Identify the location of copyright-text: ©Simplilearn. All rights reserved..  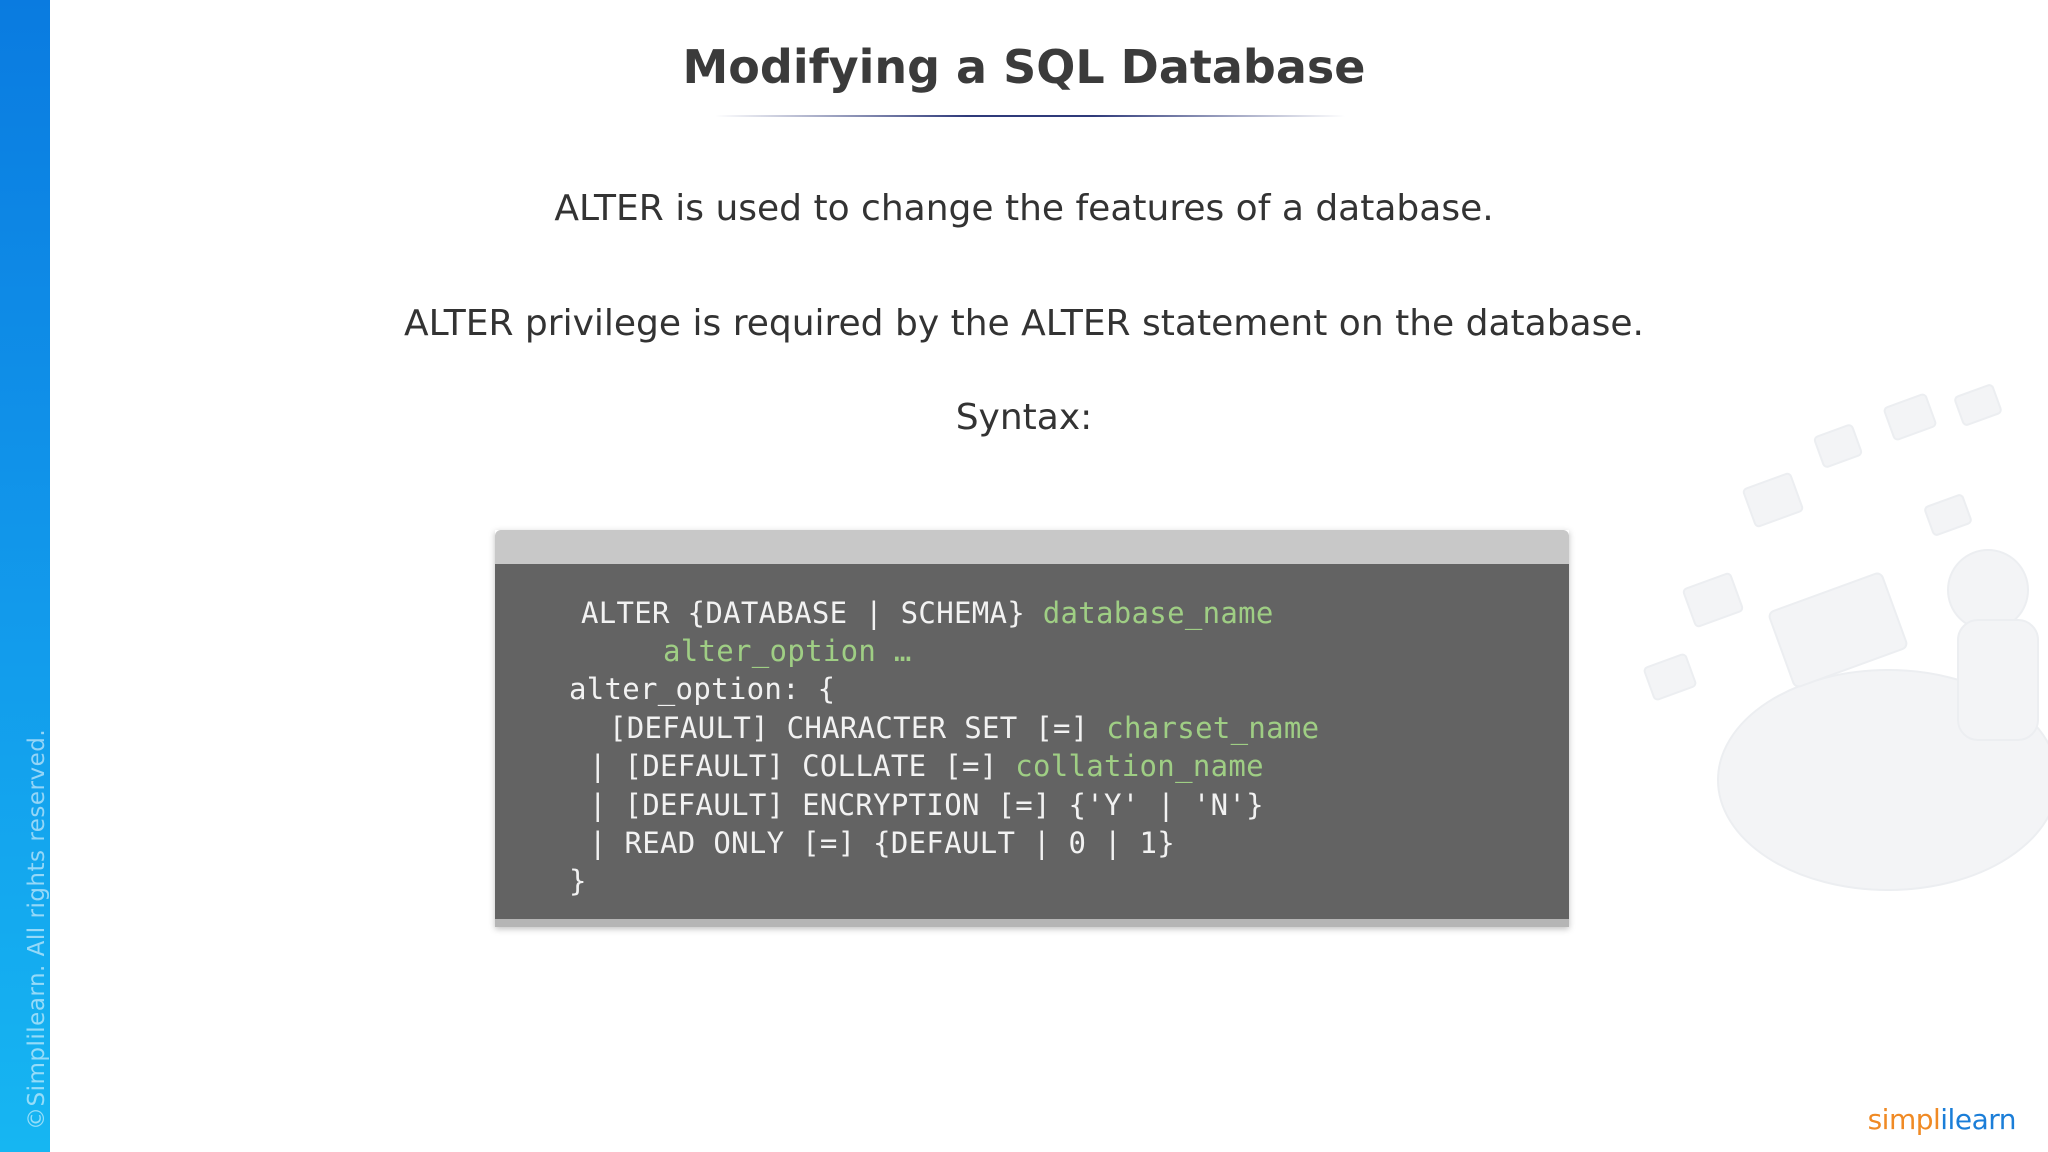
(37, 929).